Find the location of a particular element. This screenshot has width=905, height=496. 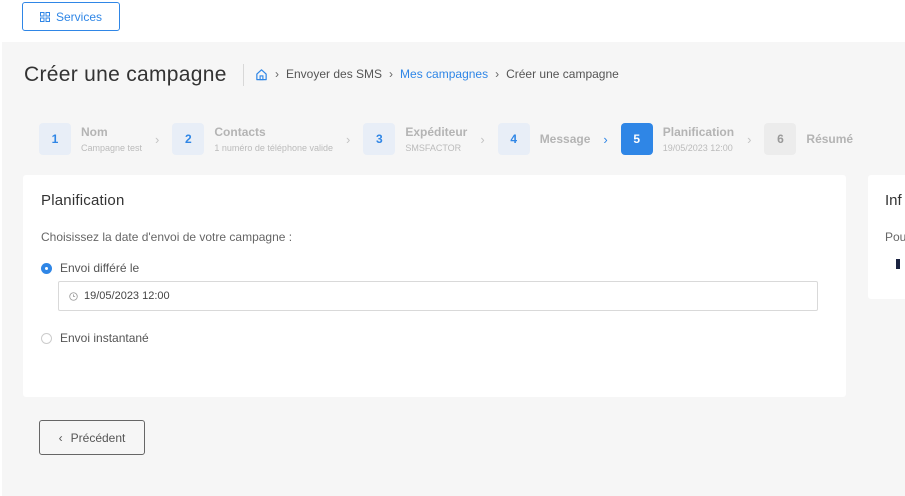

step-label: Nom is located at coordinates (94, 132).